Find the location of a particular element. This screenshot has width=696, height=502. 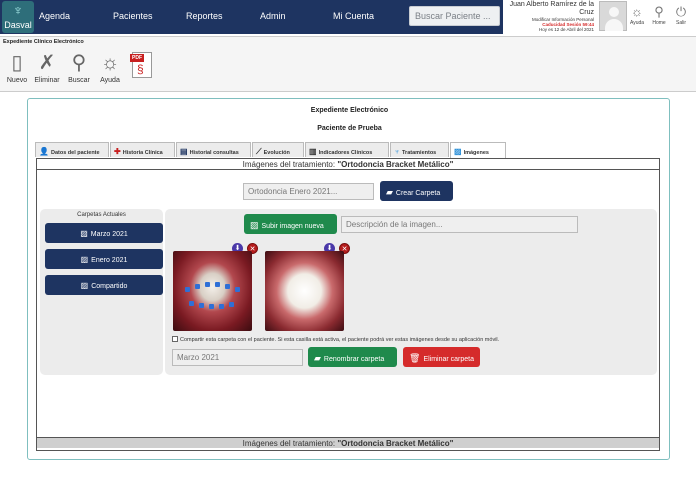

tab-historial-consultas: ▤ Historial consultas is located at coordinates (213, 149).